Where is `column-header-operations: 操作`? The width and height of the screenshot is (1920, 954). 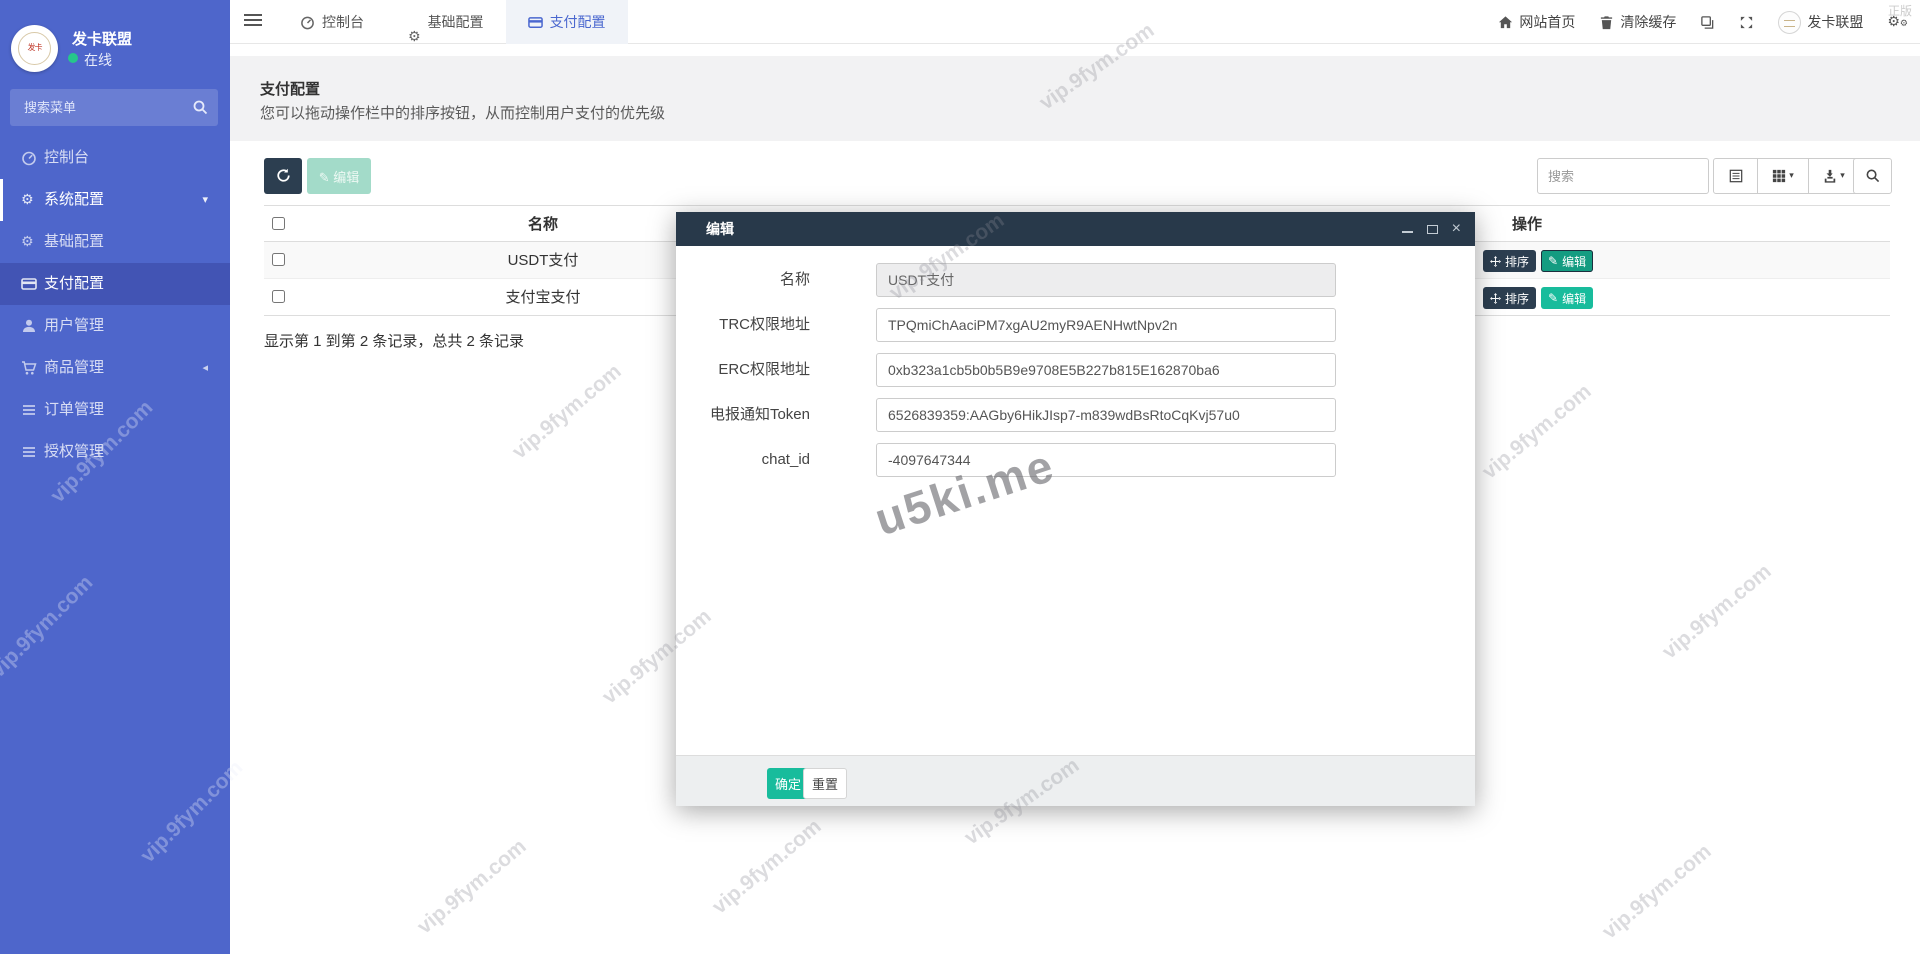
column-header-operations: 操作 is located at coordinates (1527, 224).